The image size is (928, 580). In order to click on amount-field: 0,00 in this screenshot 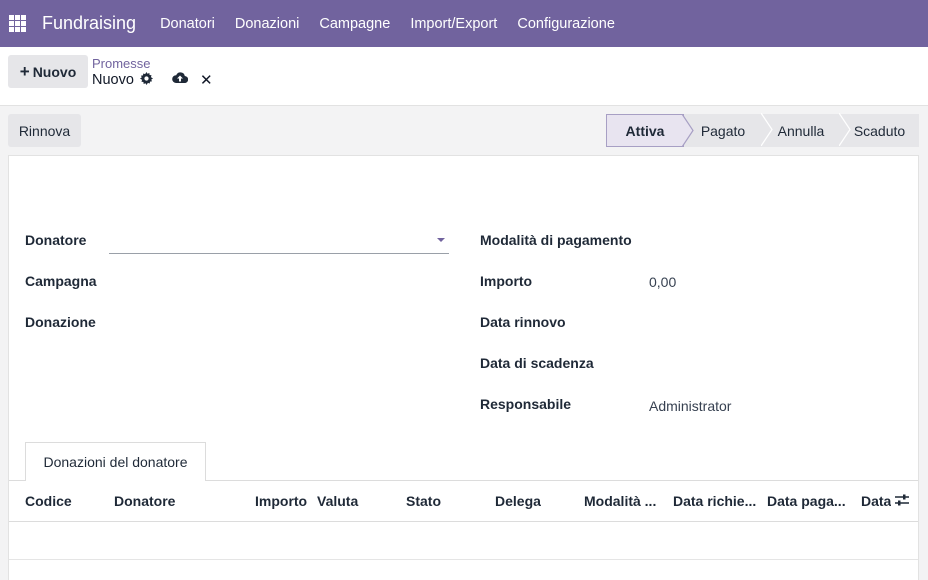, I will do `click(662, 282)`.